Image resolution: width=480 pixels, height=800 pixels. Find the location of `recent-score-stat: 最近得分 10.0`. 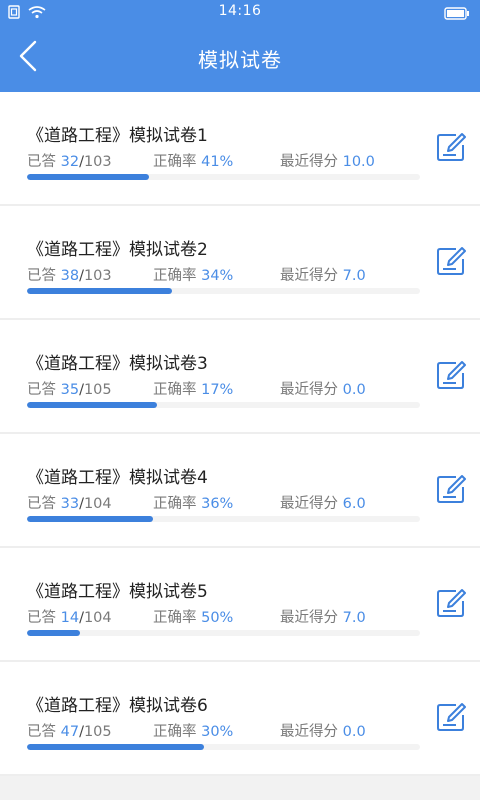

recent-score-stat: 最近得分 10.0 is located at coordinates (327, 160).